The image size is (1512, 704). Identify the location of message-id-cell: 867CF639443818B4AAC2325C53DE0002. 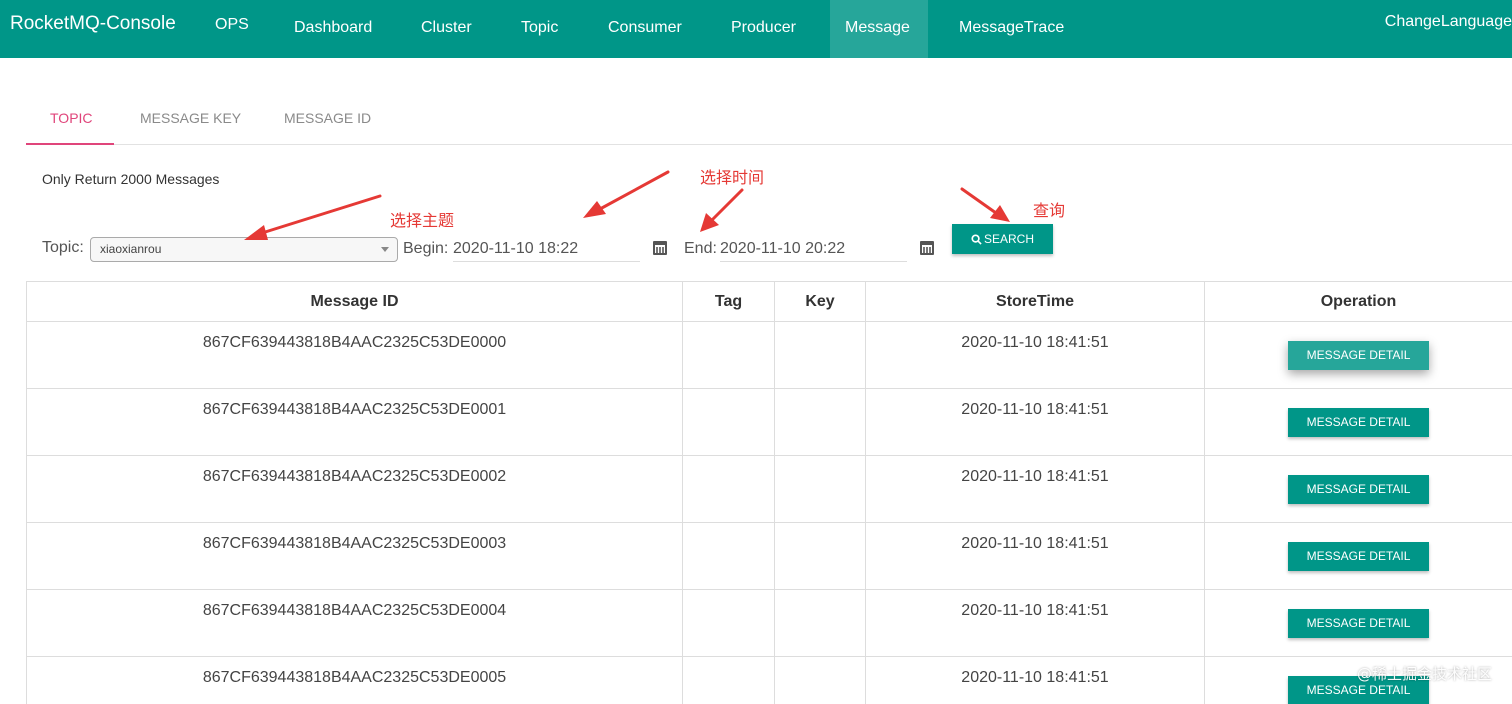
(354, 489).